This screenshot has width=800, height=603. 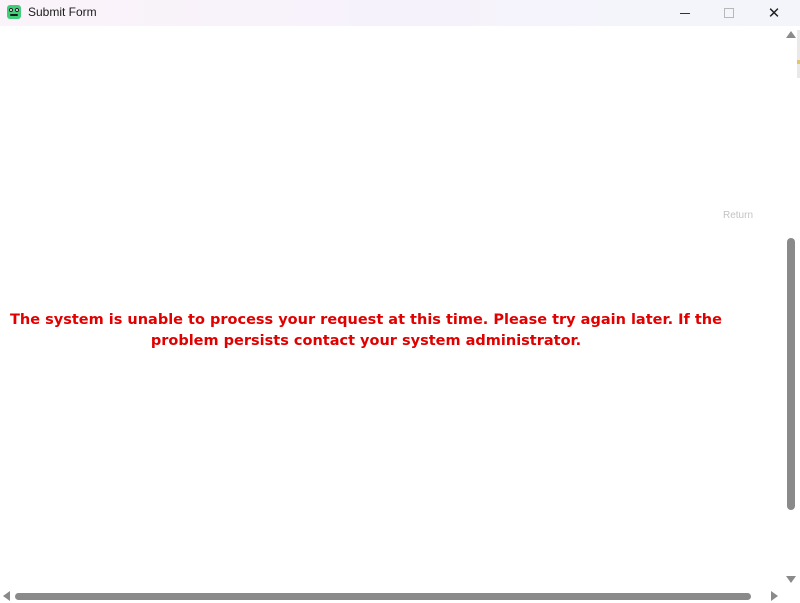 I want to click on minimize-button, so click(x=685, y=13).